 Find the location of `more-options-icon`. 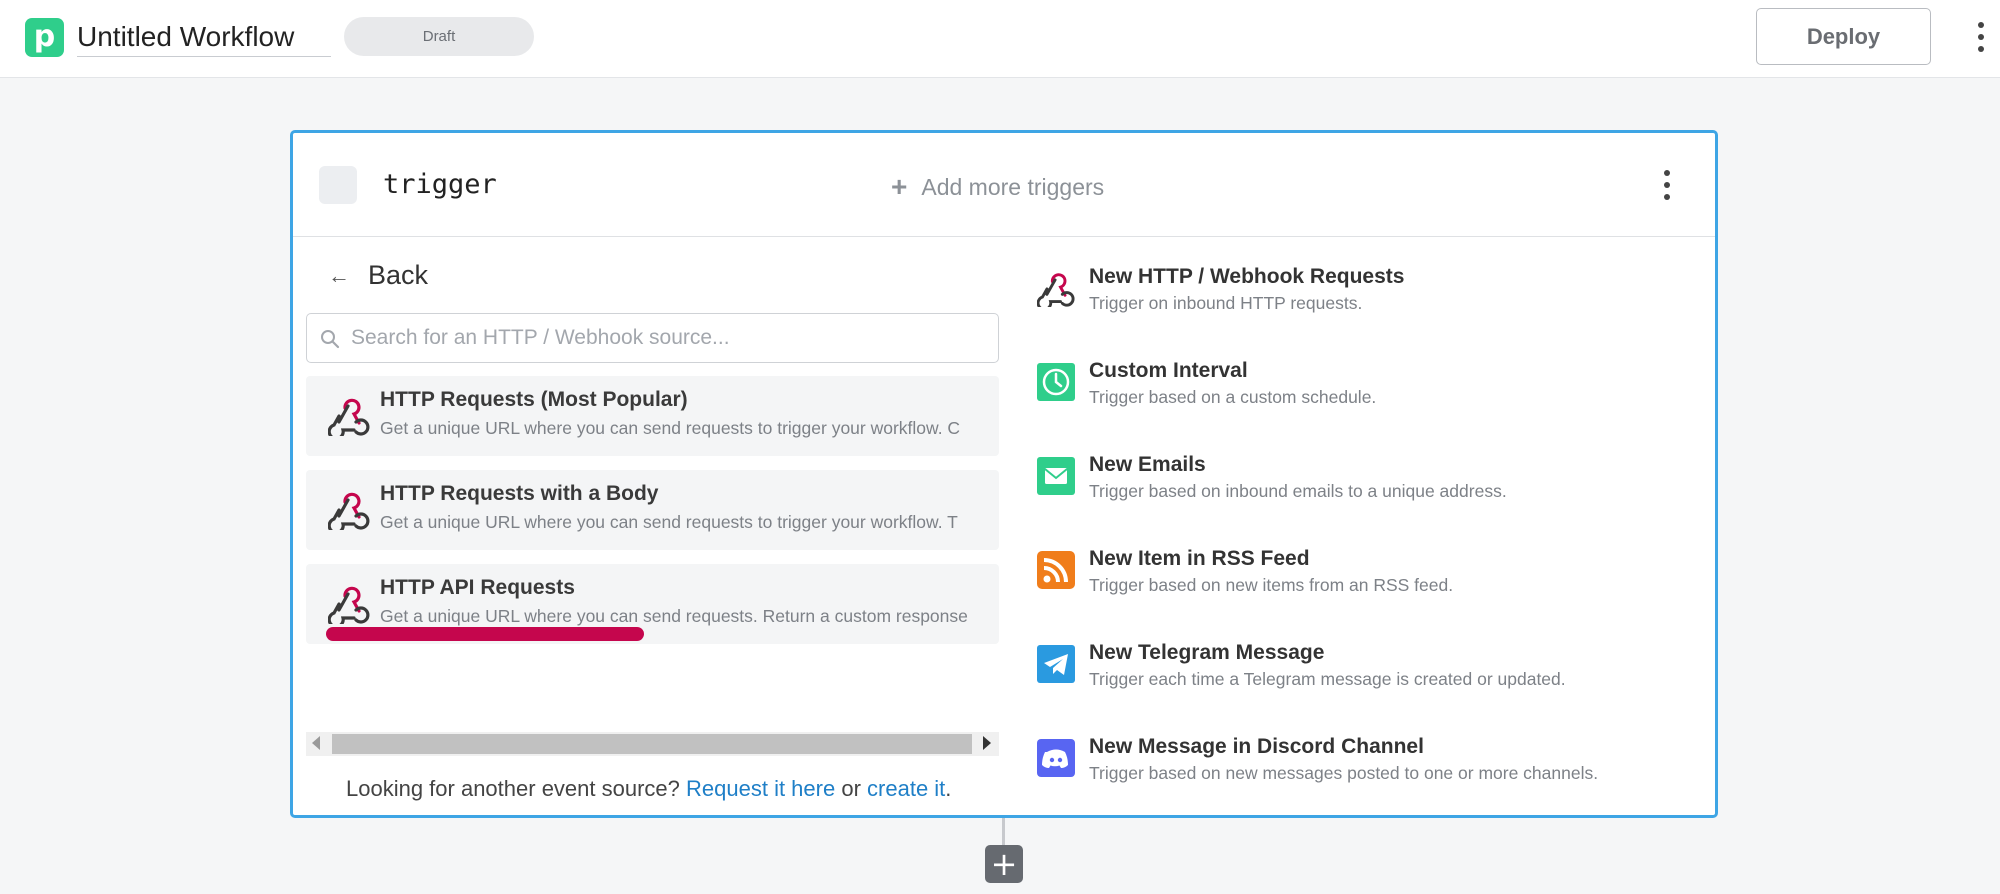

more-options-icon is located at coordinates (1981, 37).